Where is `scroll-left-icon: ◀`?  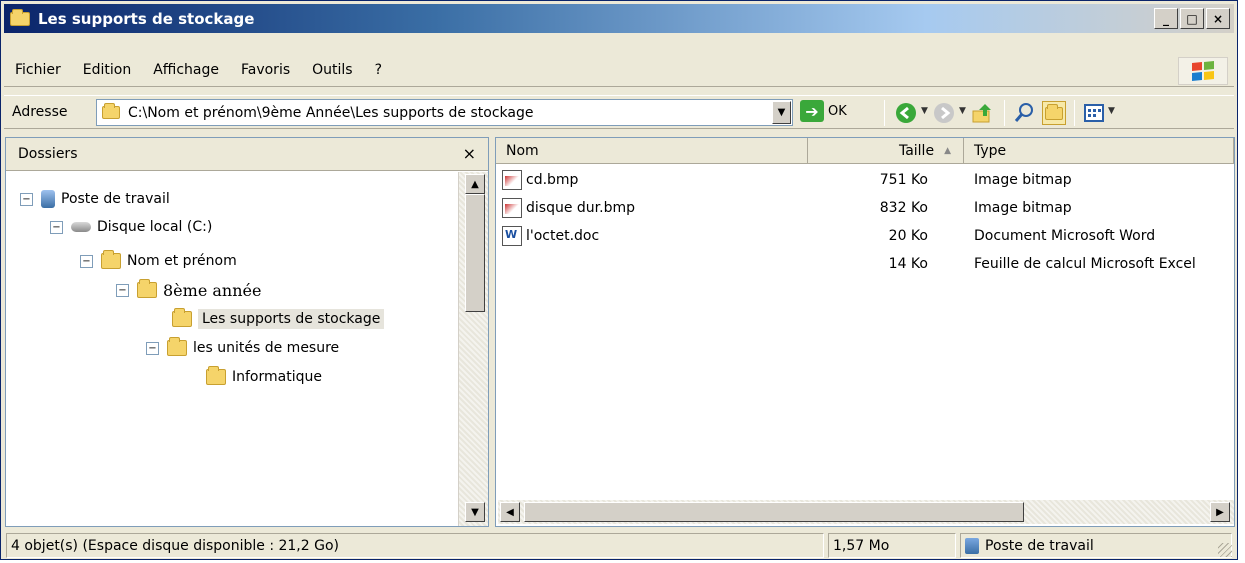
scroll-left-icon: ◀ is located at coordinates (510, 512).